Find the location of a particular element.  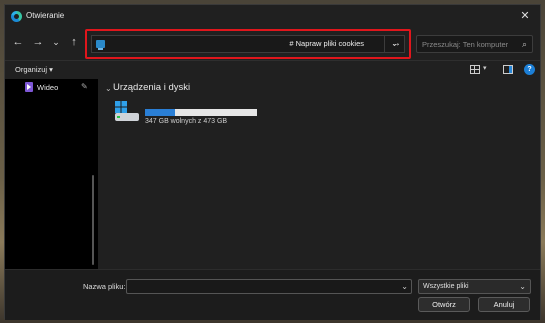

group-collapse-icon: ⌄ is located at coordinates (108, 88).